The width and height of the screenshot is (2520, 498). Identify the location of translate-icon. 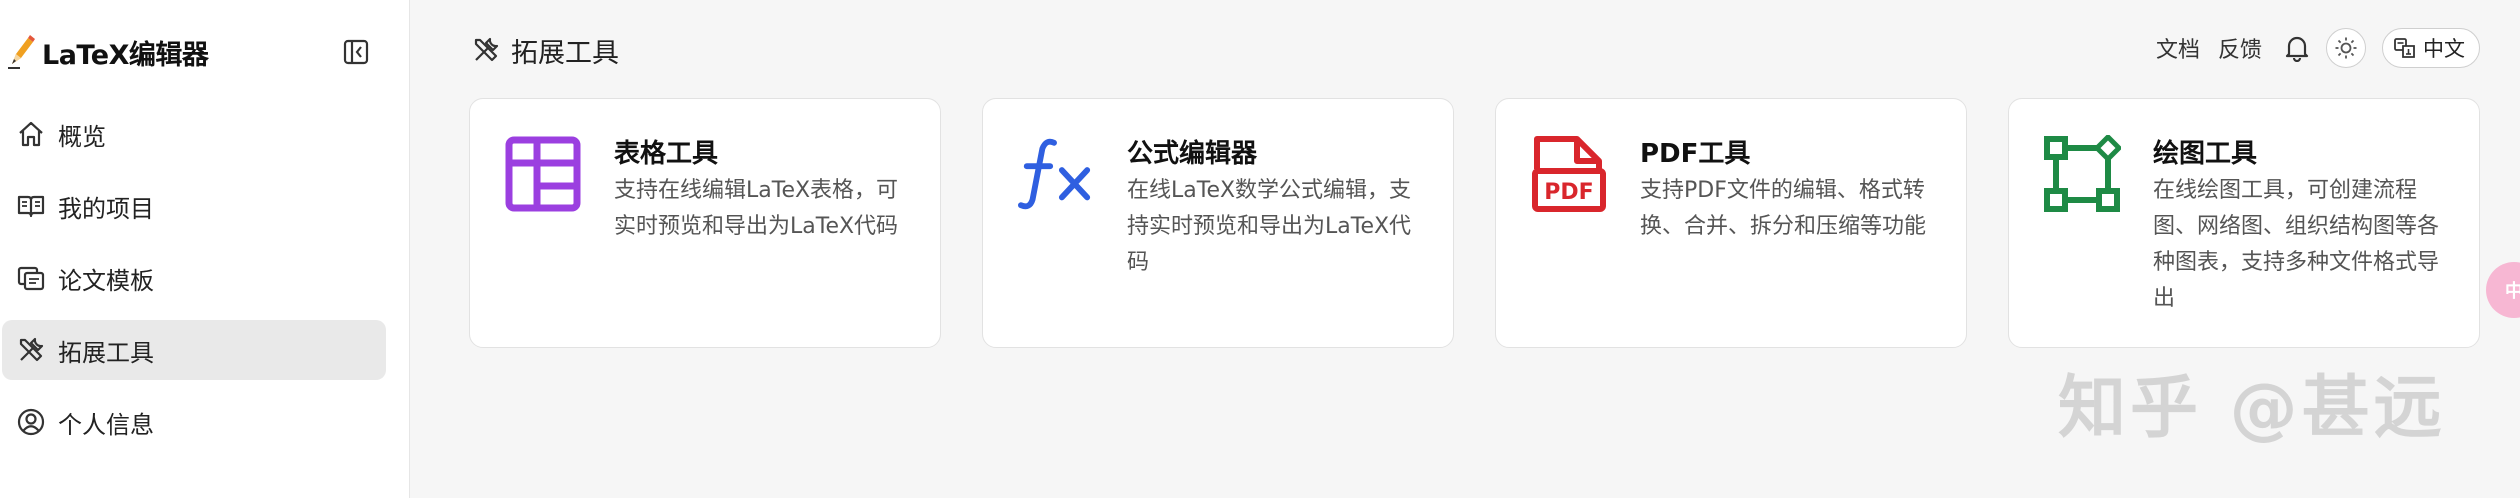
(2404, 48).